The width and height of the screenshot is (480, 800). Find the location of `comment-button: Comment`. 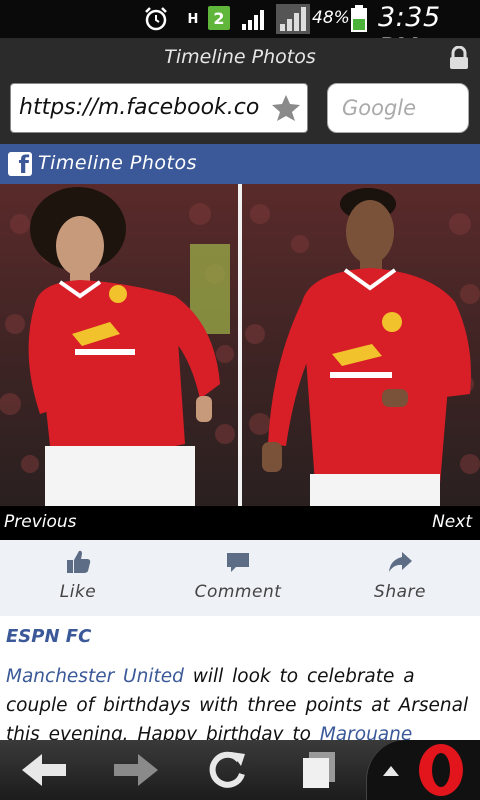

comment-button: Comment is located at coordinates (238, 580).